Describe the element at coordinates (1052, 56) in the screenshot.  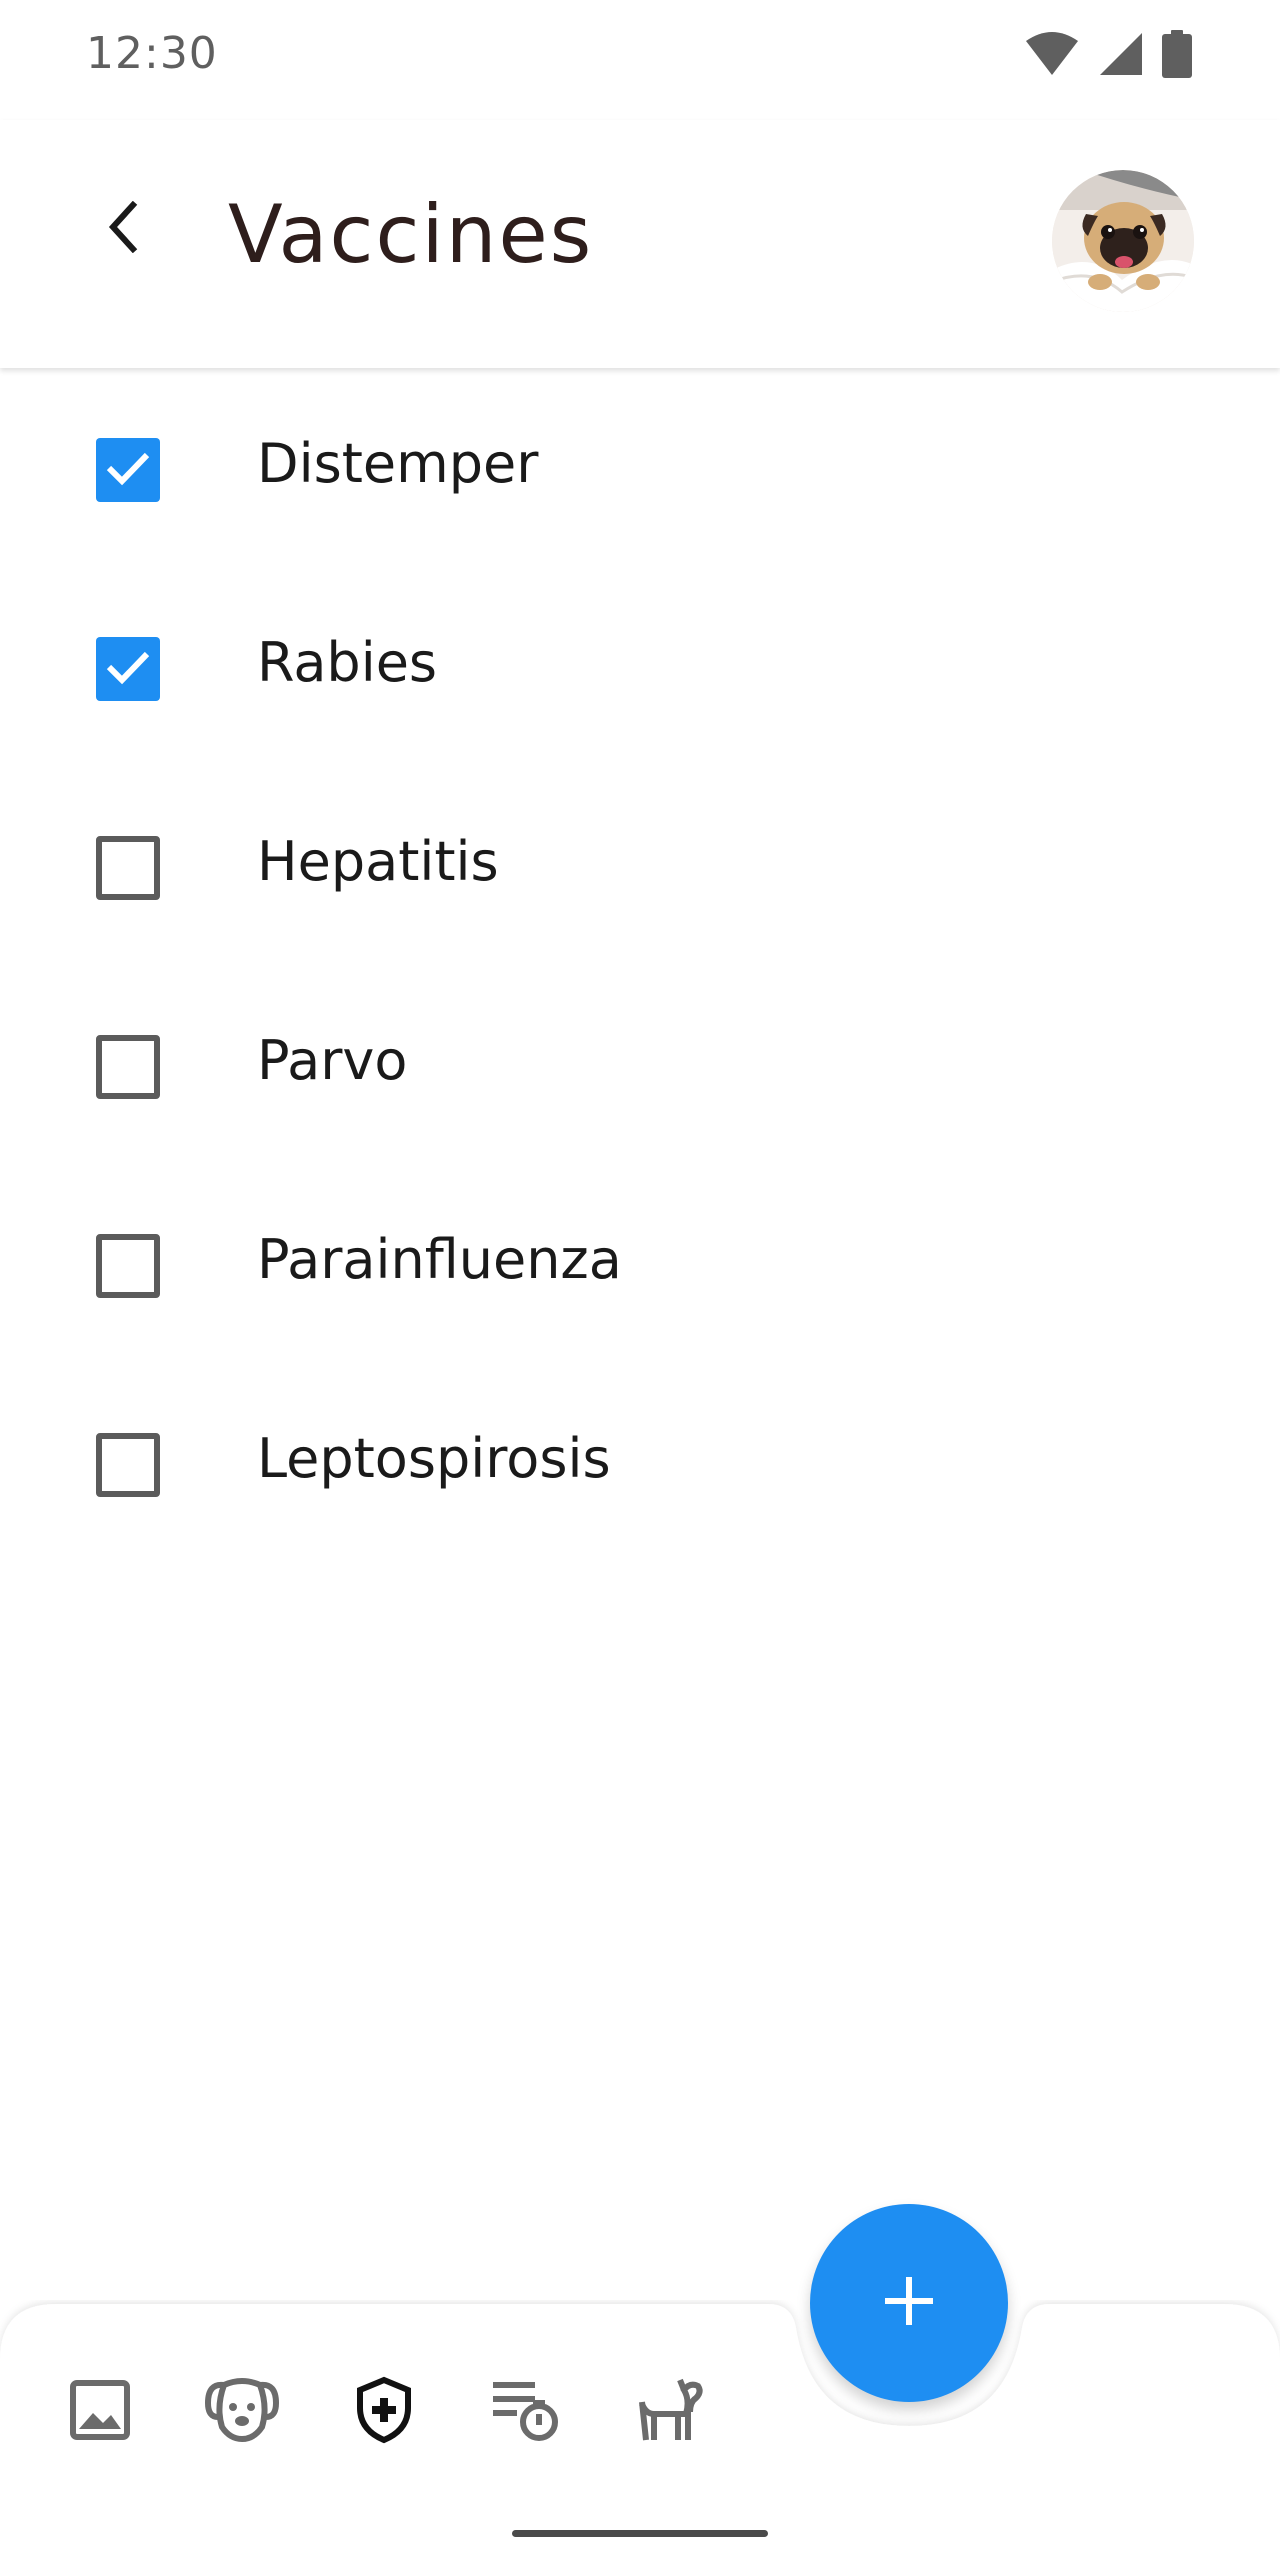
I see `wifi-icon` at that location.